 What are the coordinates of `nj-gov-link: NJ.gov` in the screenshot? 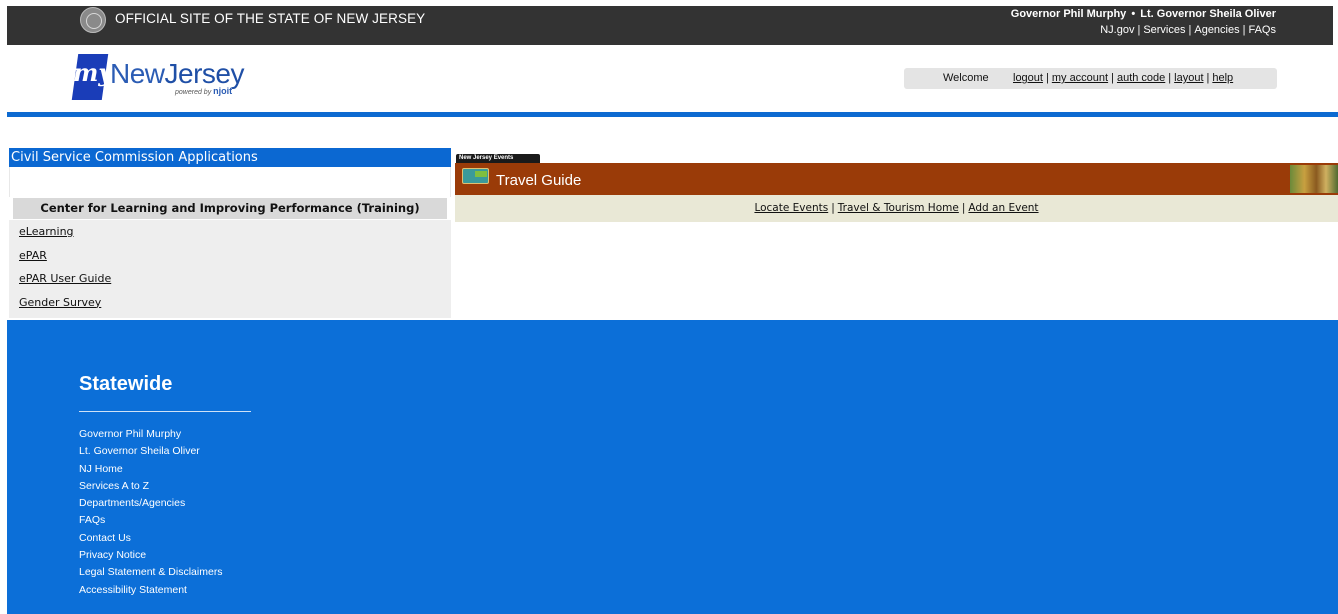 It's located at (1117, 30).